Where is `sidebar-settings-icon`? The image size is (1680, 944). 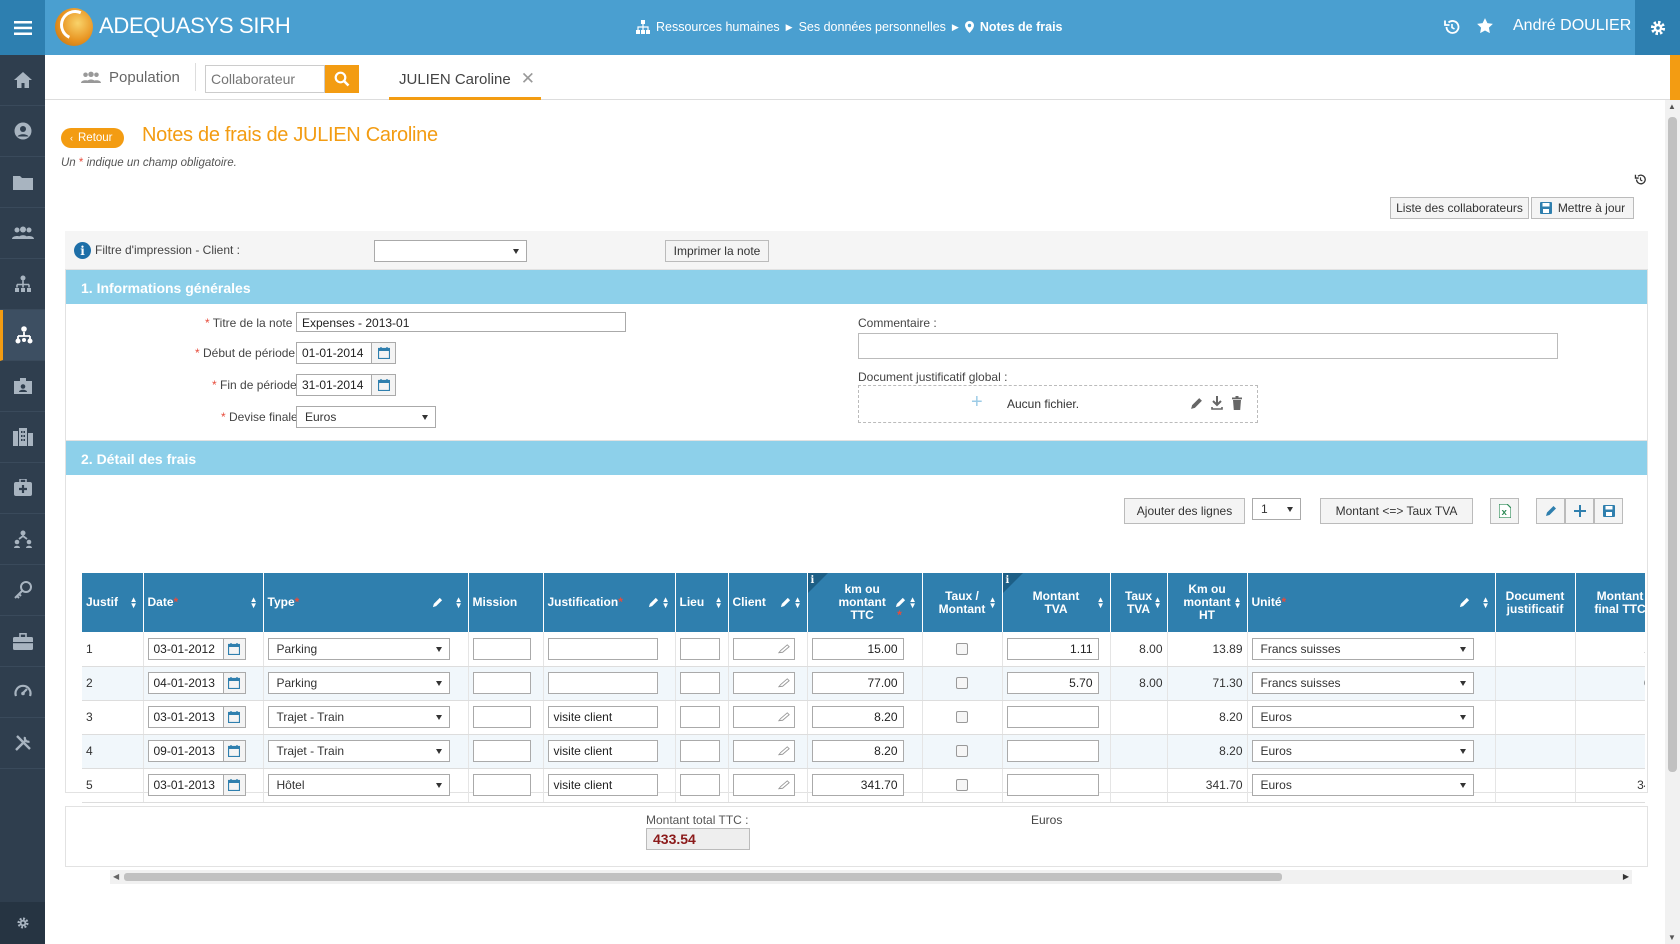
sidebar-settings-icon is located at coordinates (22, 923).